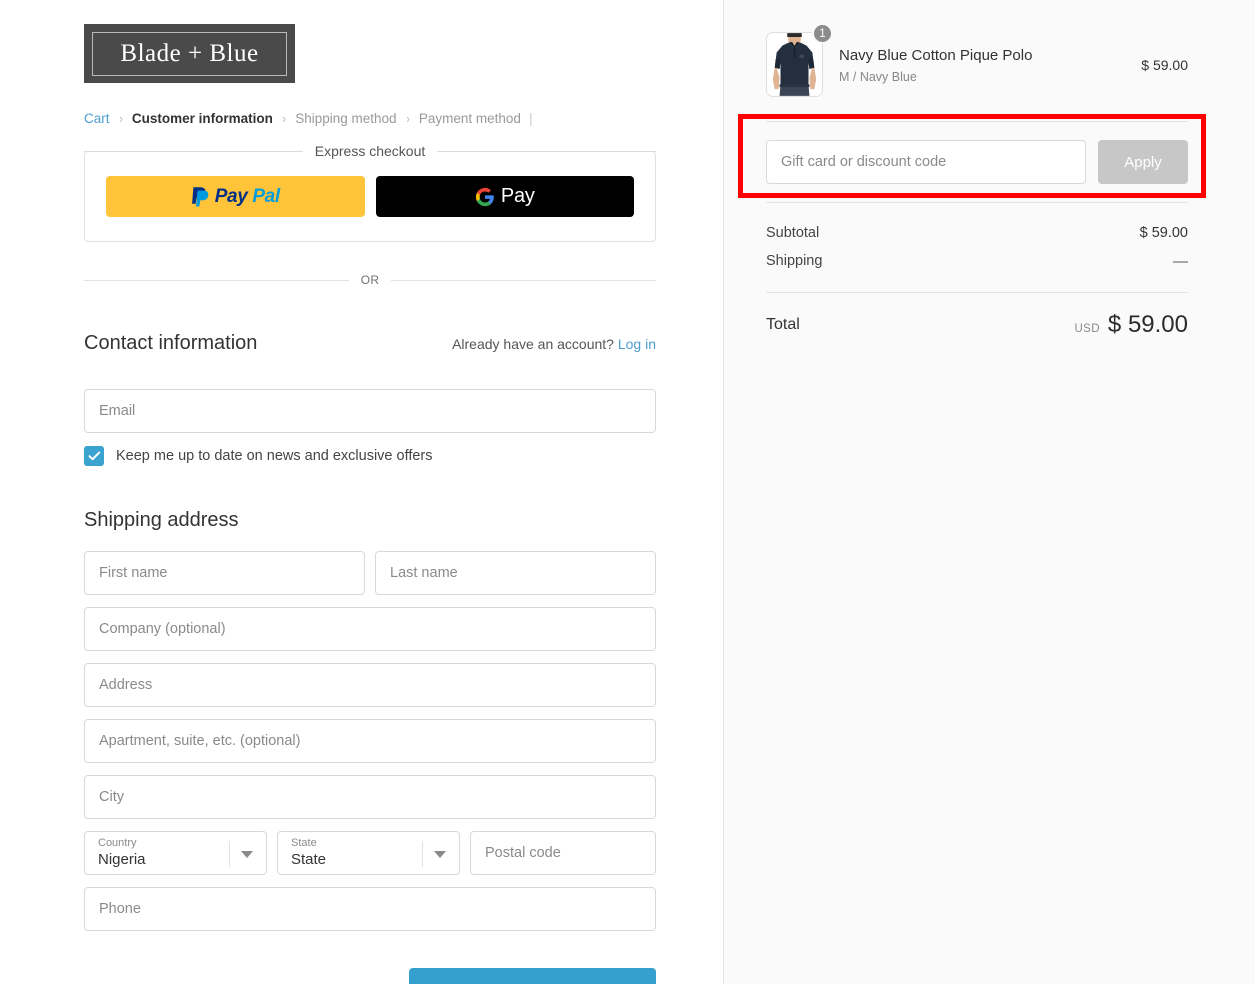  I want to click on store-logo: Blade + Blue, so click(189, 53).